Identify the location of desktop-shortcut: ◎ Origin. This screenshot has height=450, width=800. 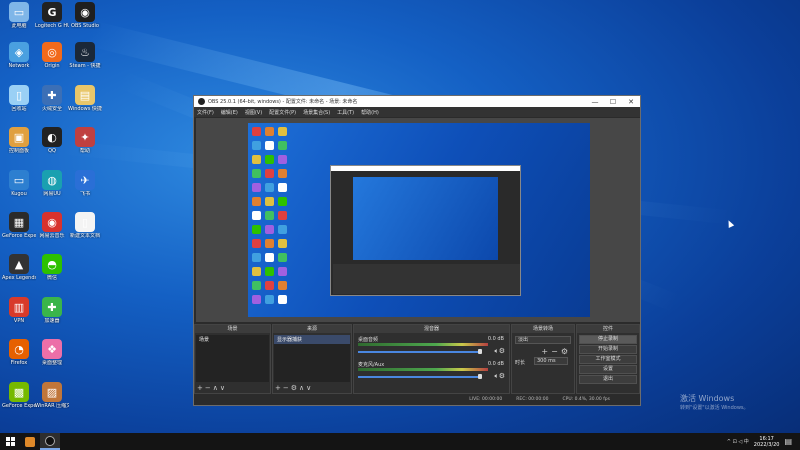
(52, 61).